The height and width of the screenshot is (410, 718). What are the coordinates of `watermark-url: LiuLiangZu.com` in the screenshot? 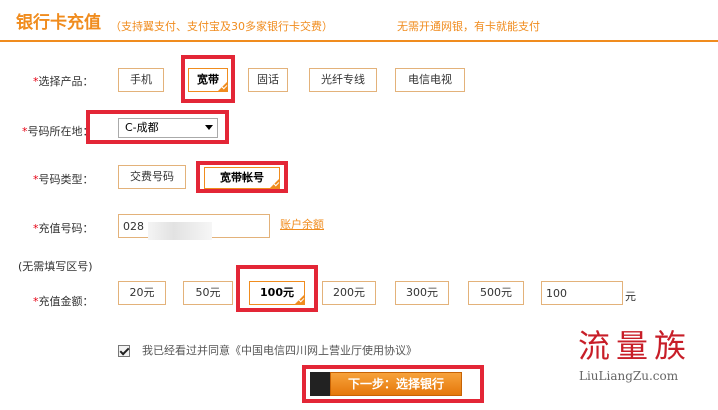 It's located at (629, 376).